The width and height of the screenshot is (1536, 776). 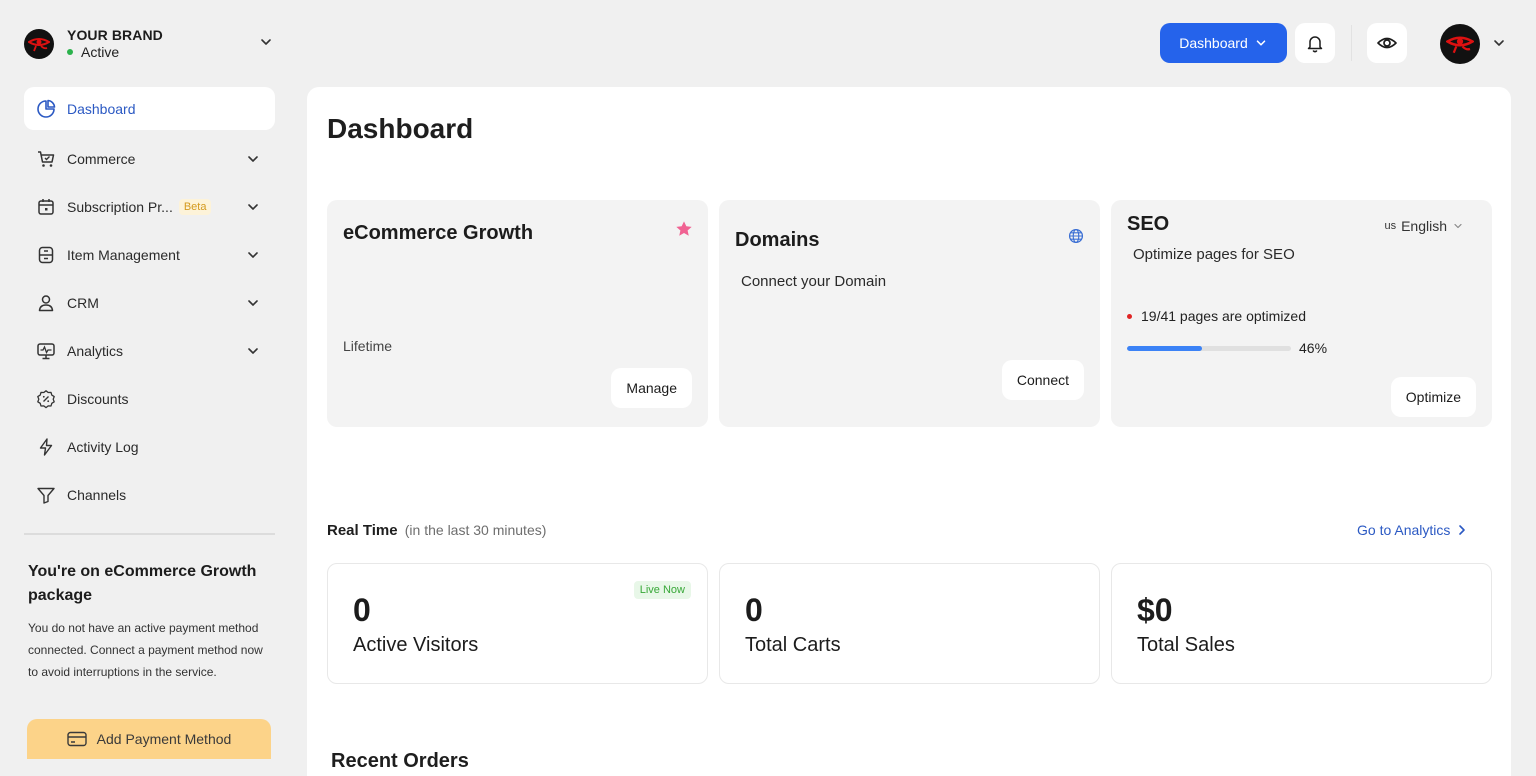 I want to click on preview-button, so click(x=1387, y=43).